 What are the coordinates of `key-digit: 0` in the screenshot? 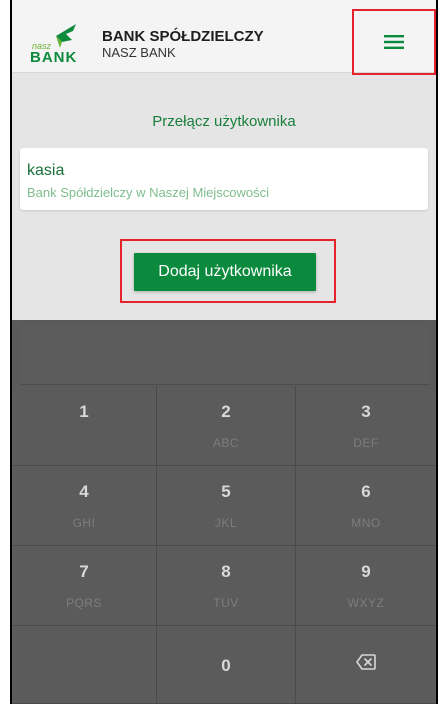 It's located at (226, 665).